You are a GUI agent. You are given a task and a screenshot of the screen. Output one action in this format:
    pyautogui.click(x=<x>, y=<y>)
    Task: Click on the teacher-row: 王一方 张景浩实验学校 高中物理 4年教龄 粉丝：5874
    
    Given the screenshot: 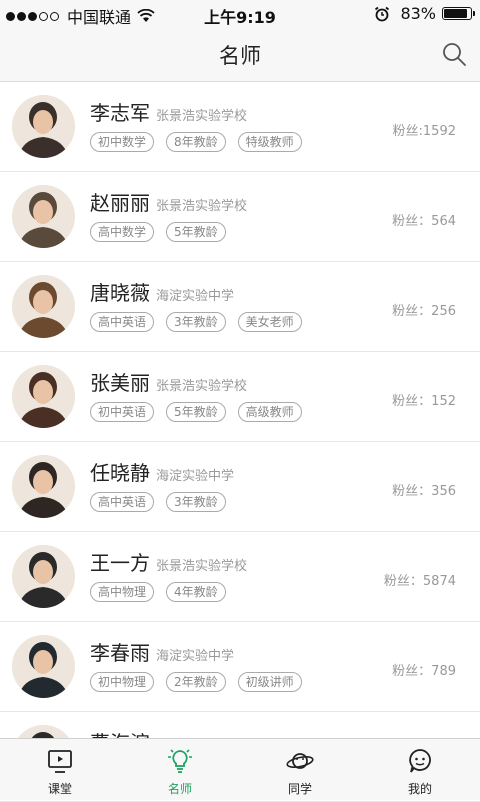 What is the action you would take?
    pyautogui.click(x=240, y=577)
    